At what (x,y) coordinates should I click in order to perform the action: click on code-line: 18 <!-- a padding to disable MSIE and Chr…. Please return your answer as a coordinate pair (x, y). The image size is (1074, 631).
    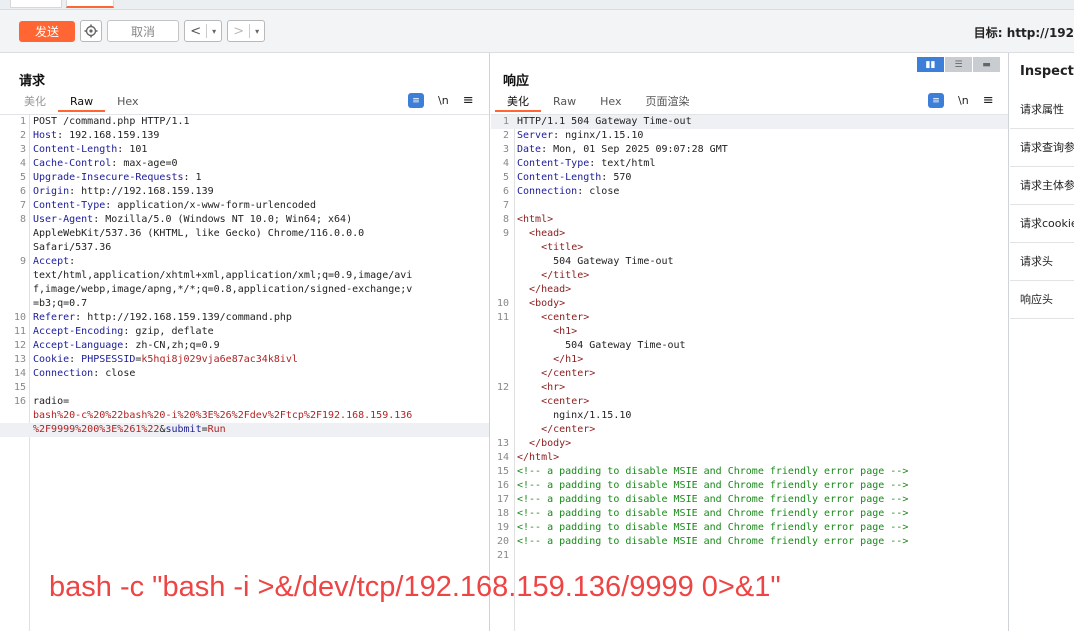
    Looking at the image, I should click on (749, 514).